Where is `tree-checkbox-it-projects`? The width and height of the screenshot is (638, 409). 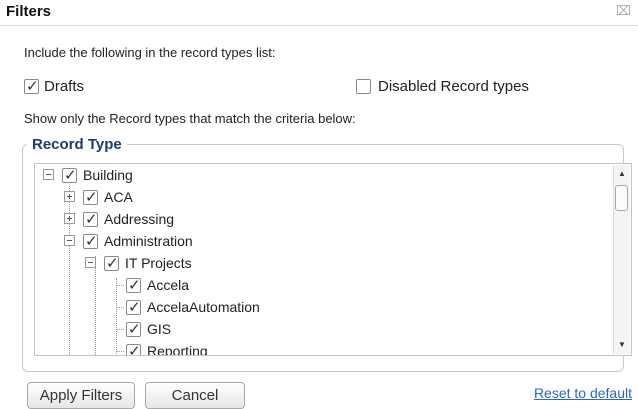 tree-checkbox-it-projects is located at coordinates (111, 263).